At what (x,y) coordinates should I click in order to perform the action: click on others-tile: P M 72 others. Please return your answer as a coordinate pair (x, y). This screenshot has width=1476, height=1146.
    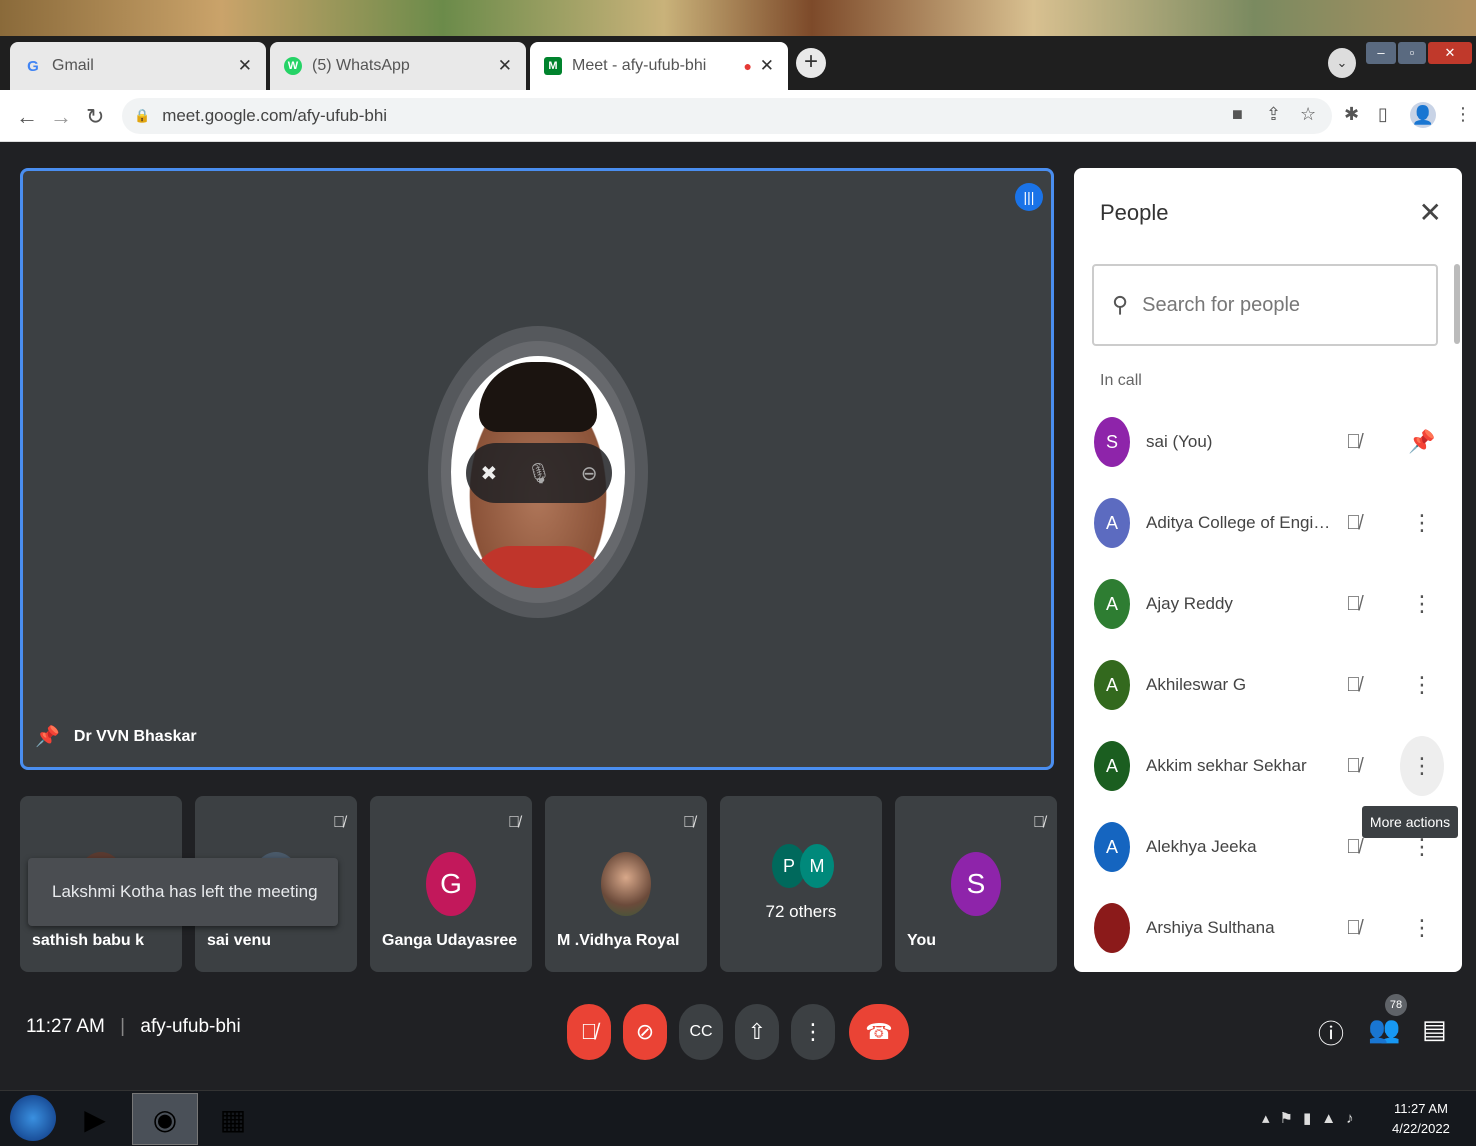
    Looking at the image, I should click on (801, 884).